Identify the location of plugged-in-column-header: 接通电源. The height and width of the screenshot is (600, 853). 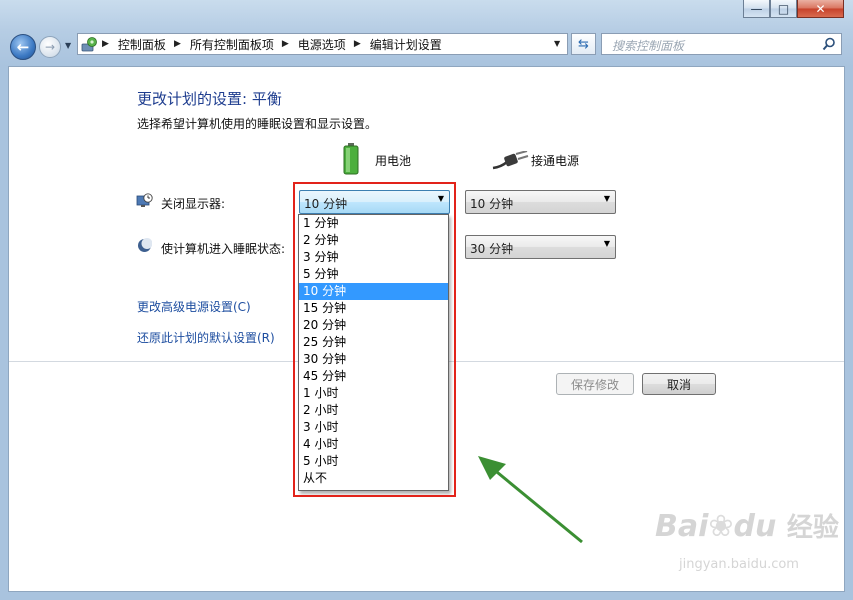
(555, 161).